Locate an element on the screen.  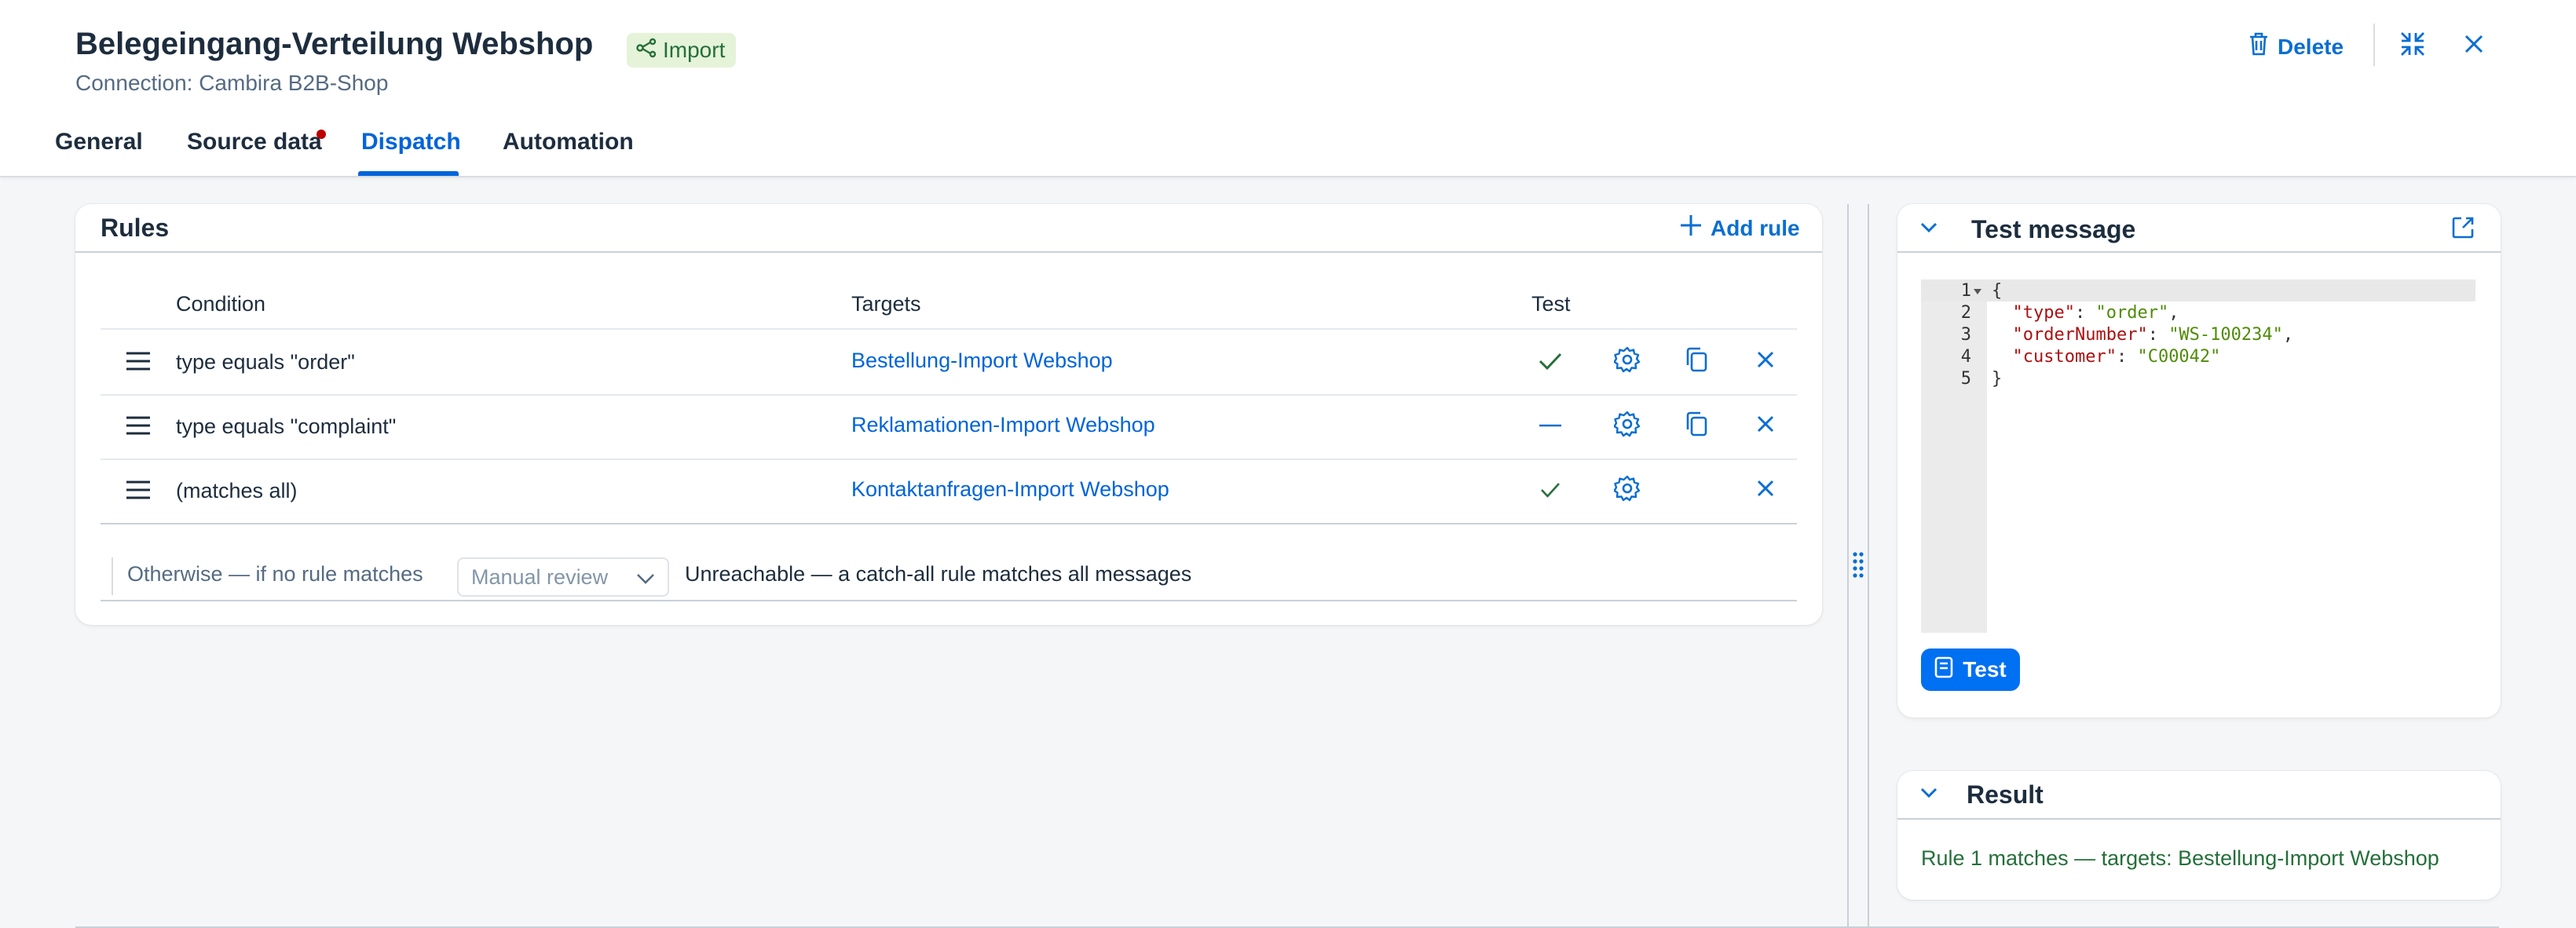
badge-label: Import is located at coordinates (695, 50).